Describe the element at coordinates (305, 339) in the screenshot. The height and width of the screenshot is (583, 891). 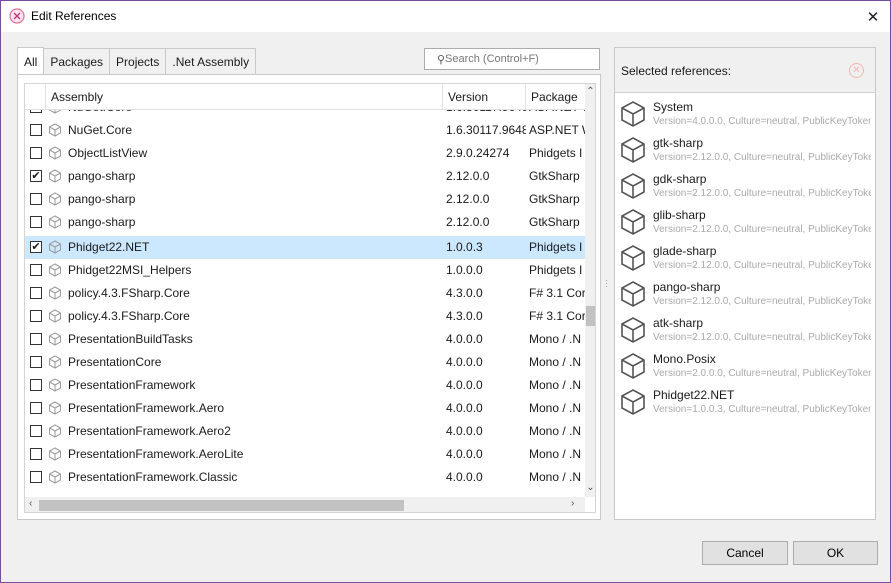
I see `table-row: PresentationBuildTasks 4.0.0.0 Mono / .N` at that location.